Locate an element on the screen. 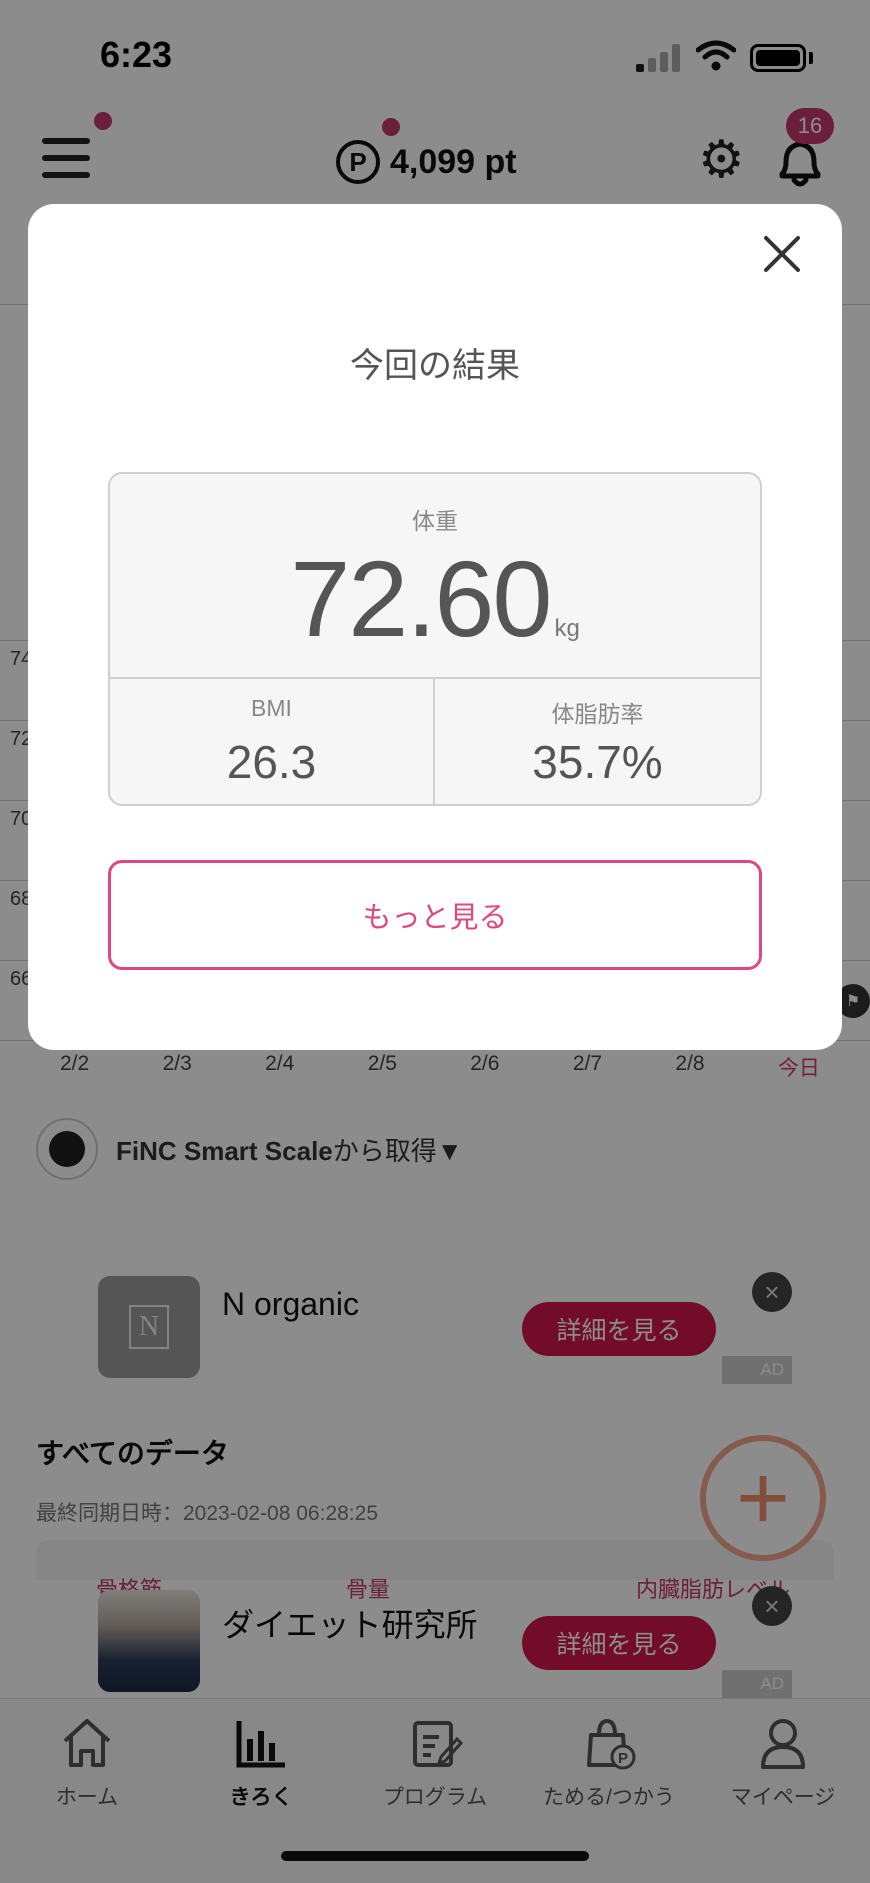 This screenshot has width=870, height=1883. body-fat-label: 体脂肪率 is located at coordinates (597, 714).